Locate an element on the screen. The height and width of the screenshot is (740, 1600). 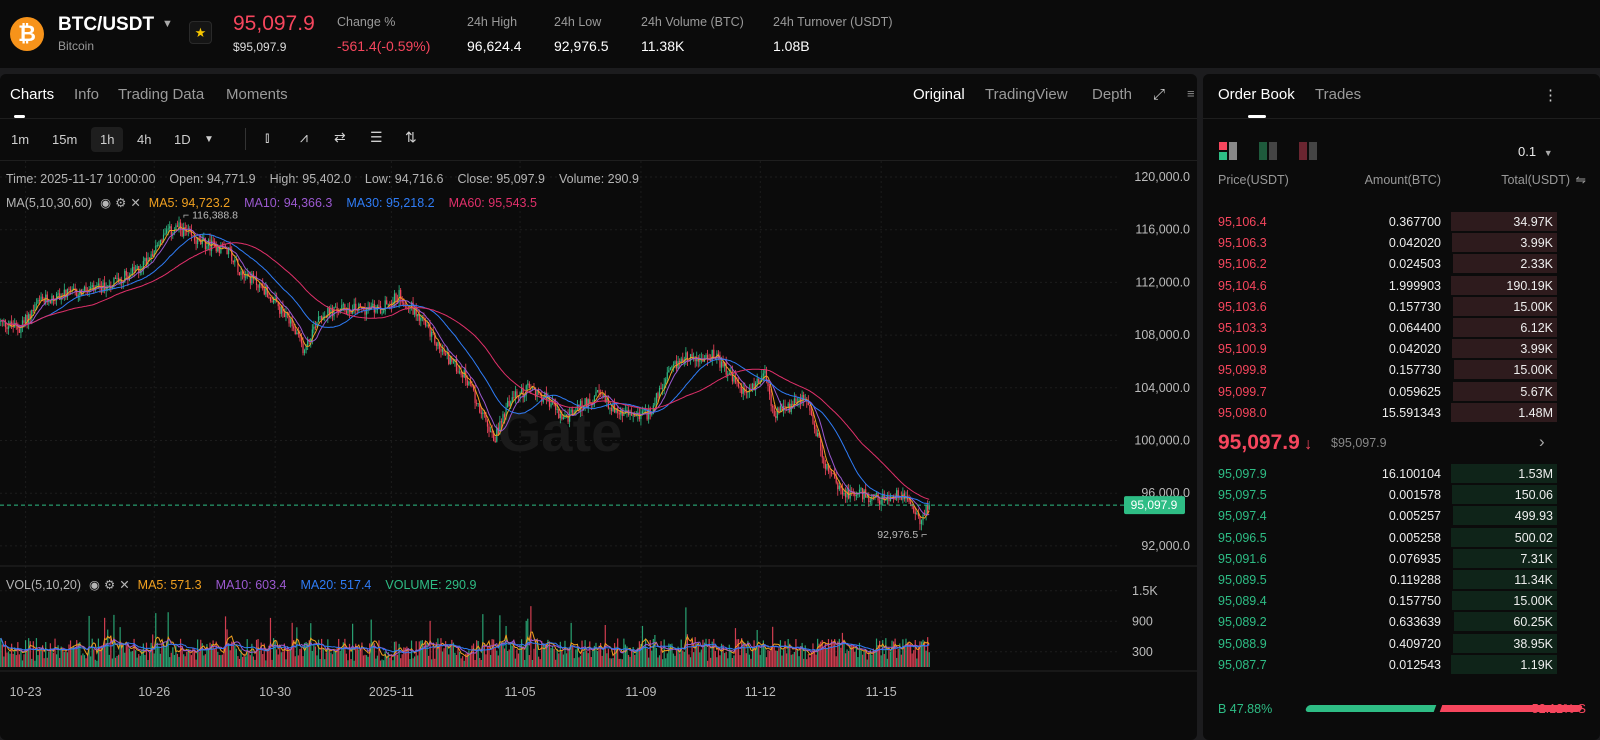
ask-row: 95,099.8 0.157730 15.00K is located at coordinates (1385, 370).